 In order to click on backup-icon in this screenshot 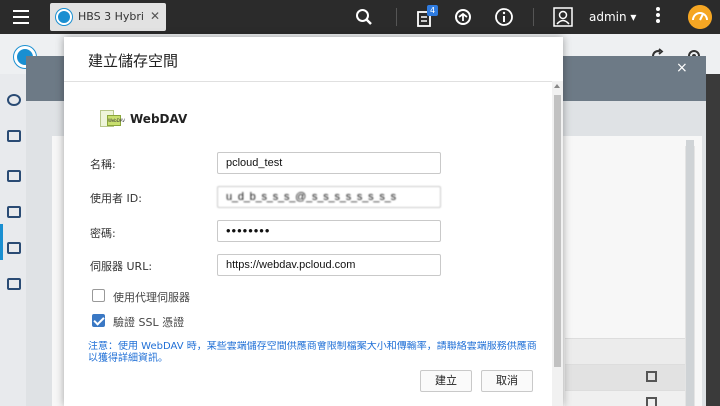, I will do `click(14, 136)`.